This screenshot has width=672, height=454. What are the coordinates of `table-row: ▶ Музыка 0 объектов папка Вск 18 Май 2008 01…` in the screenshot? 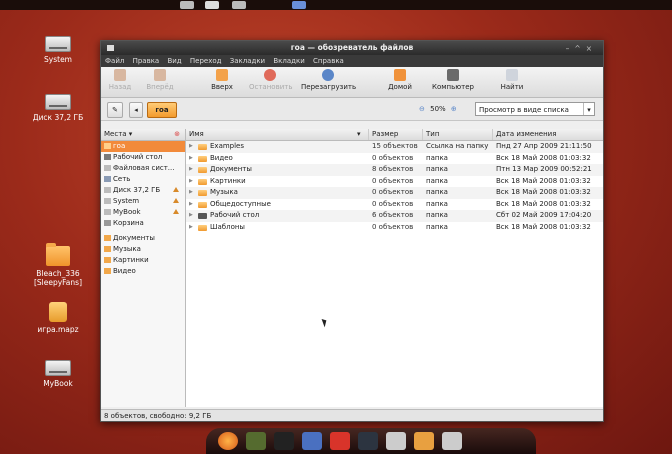 It's located at (394, 193).